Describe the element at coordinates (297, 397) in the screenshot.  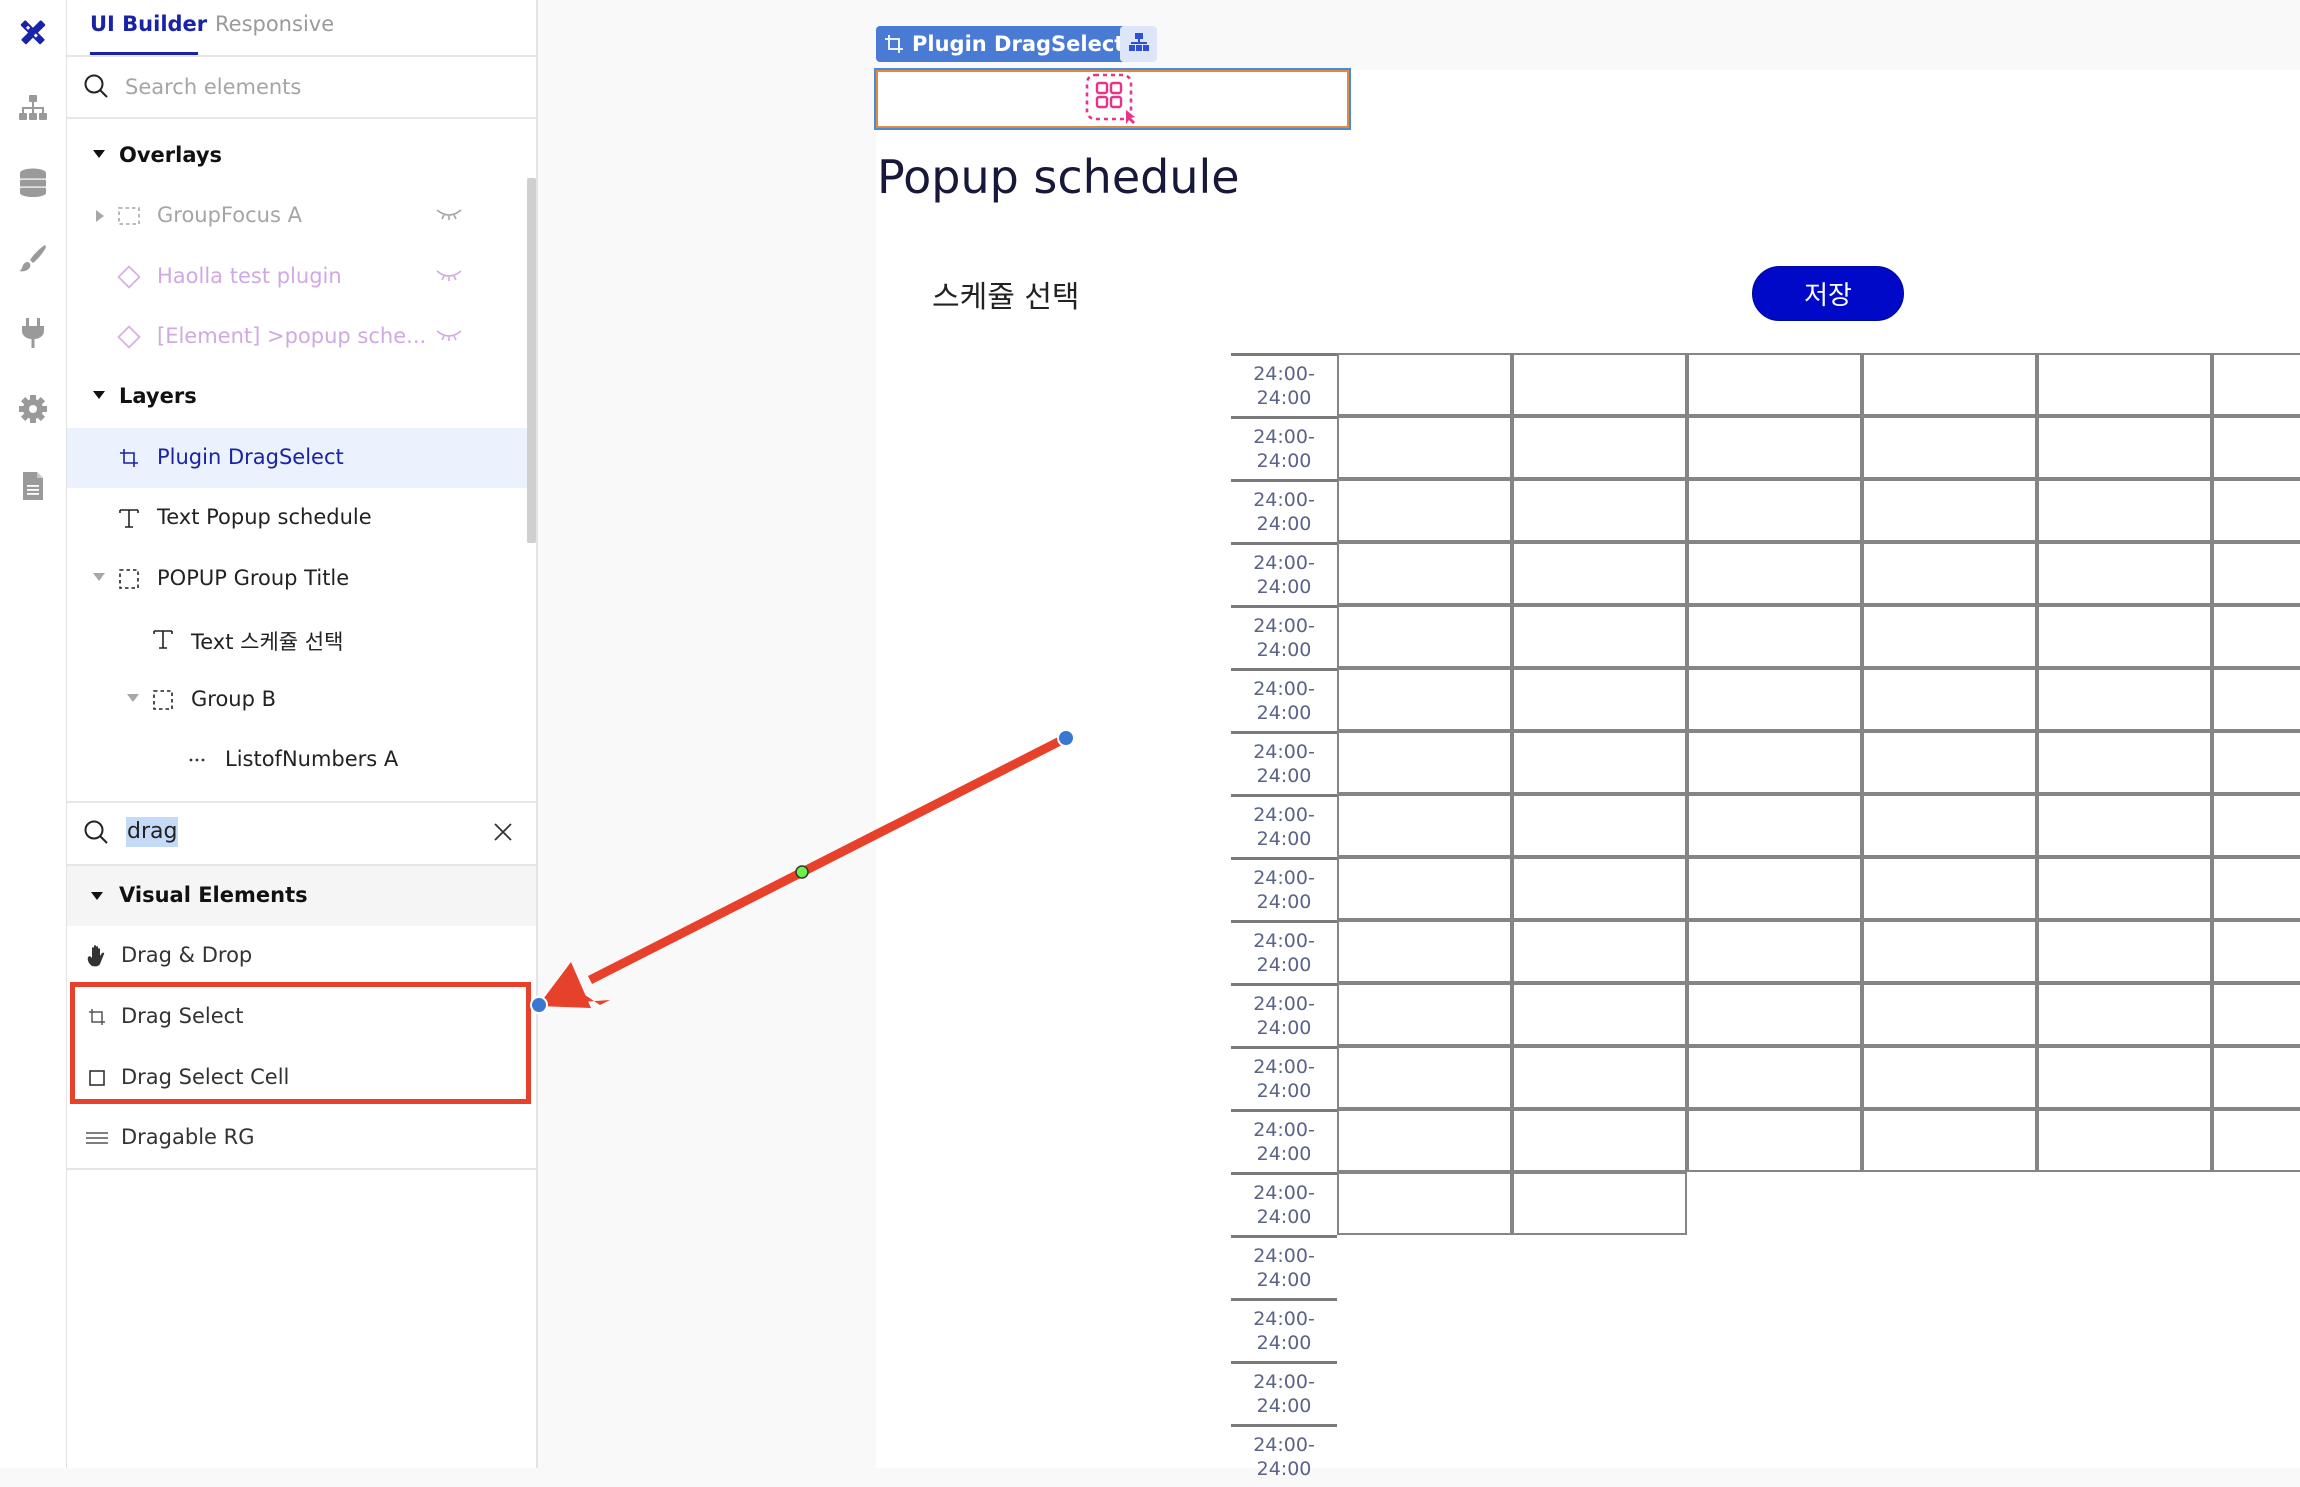
I see `layers-section-header: Layers` at that location.